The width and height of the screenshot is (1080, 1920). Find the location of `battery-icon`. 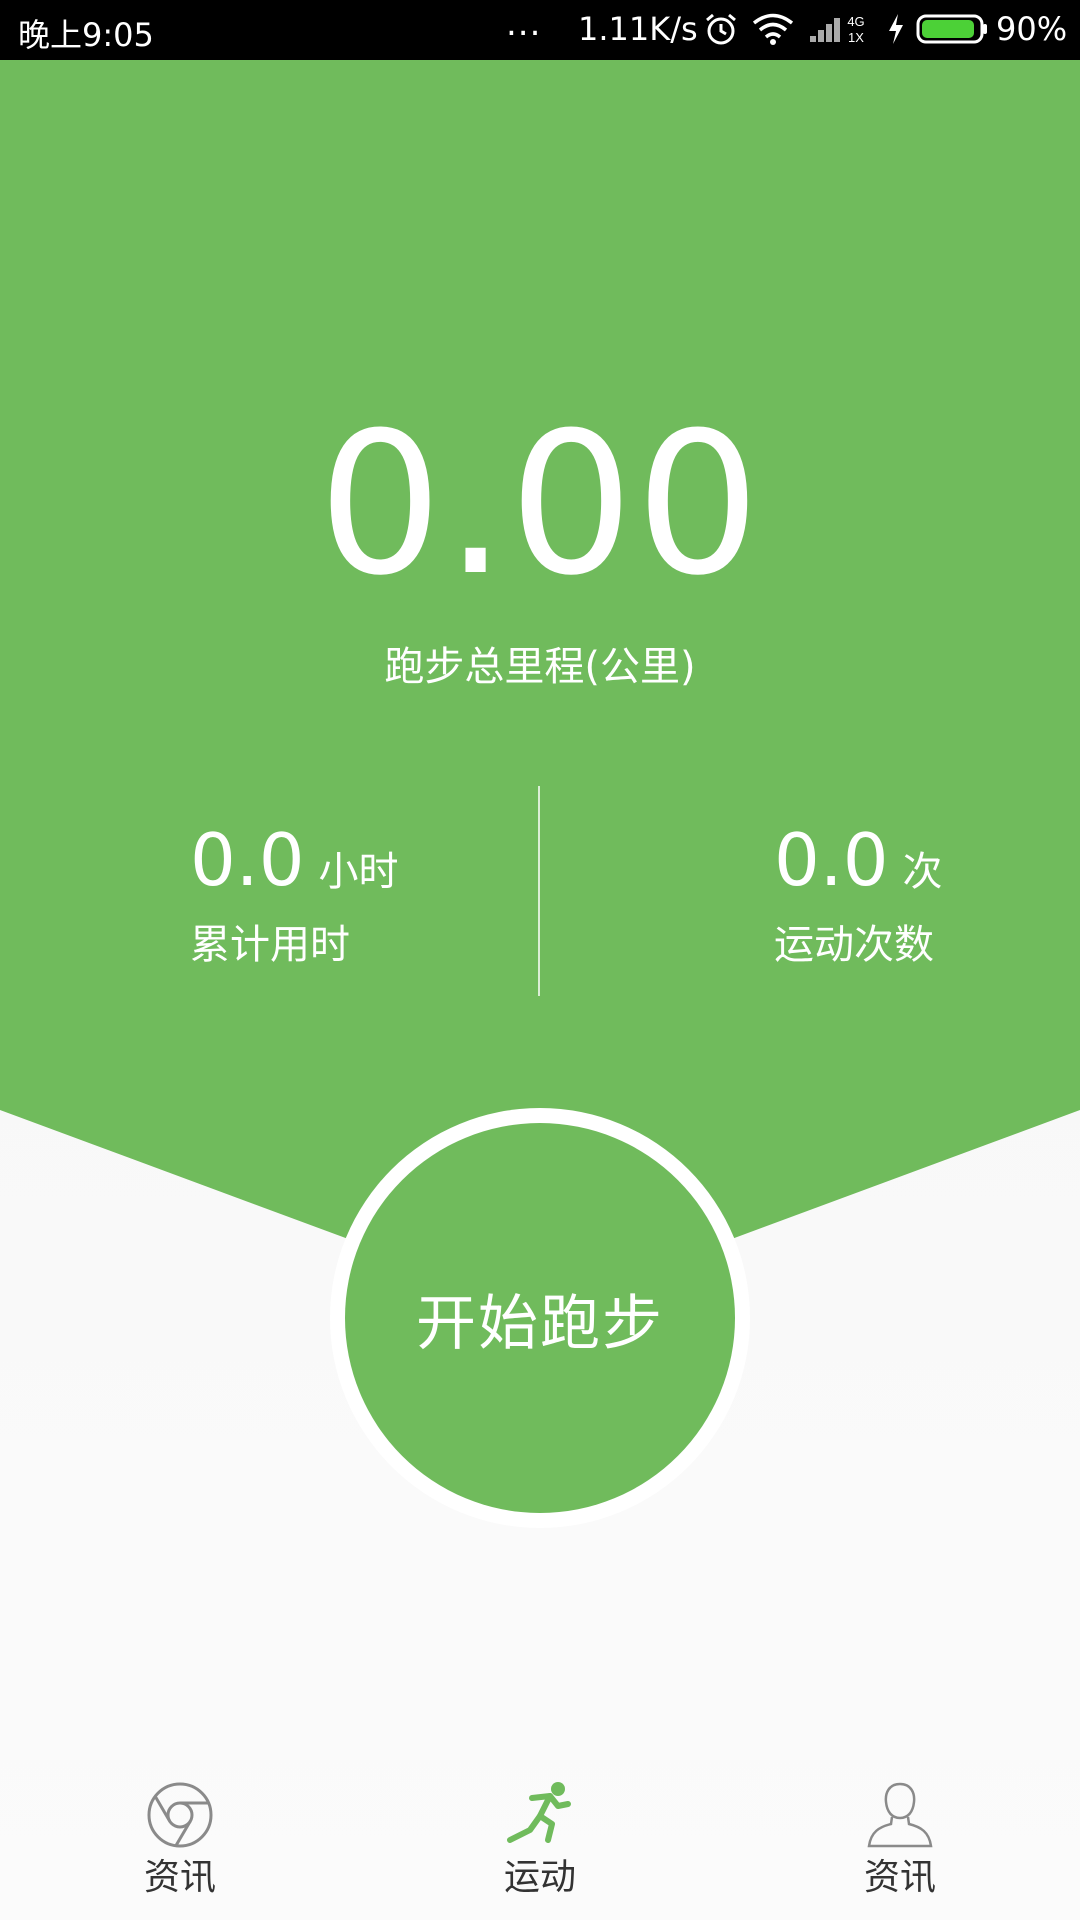

battery-icon is located at coordinates (953, 33).